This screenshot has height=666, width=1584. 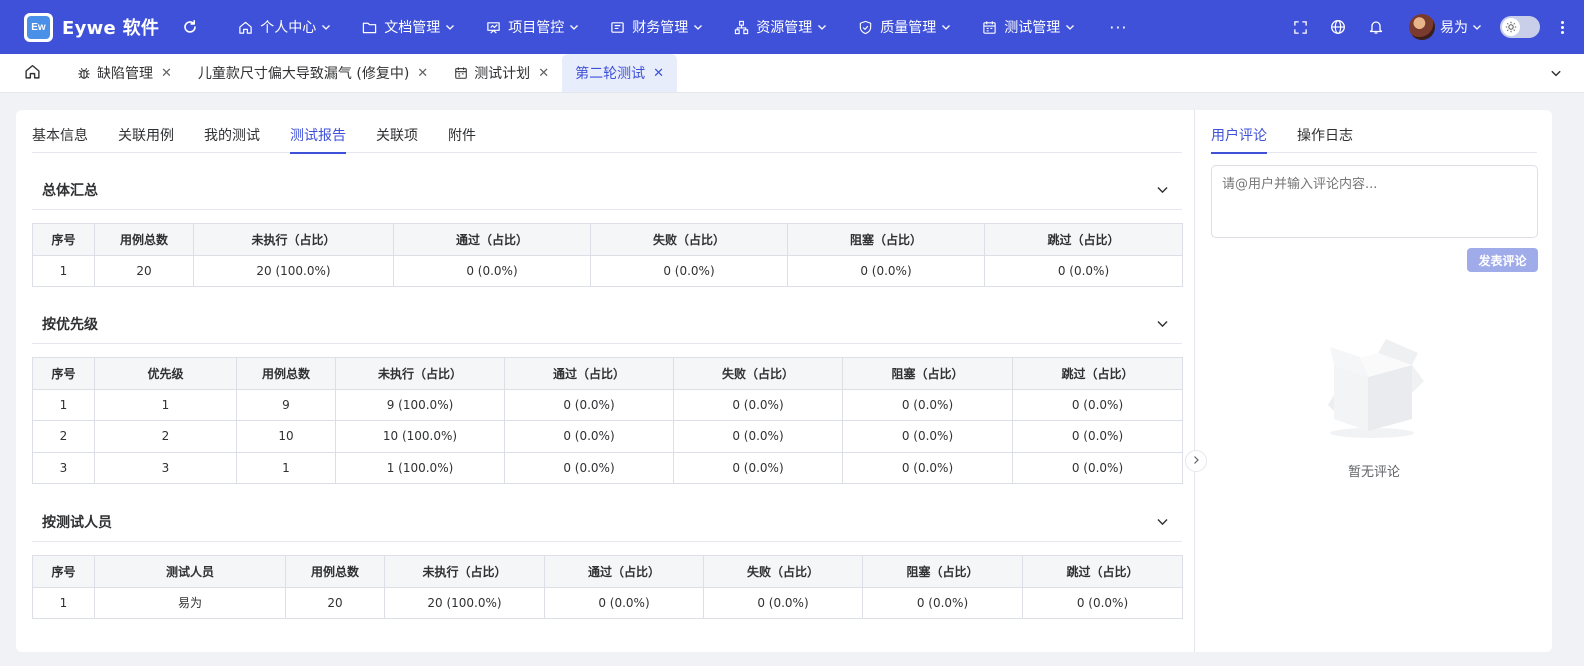 I want to click on column-header: 测试人员, so click(x=190, y=571).